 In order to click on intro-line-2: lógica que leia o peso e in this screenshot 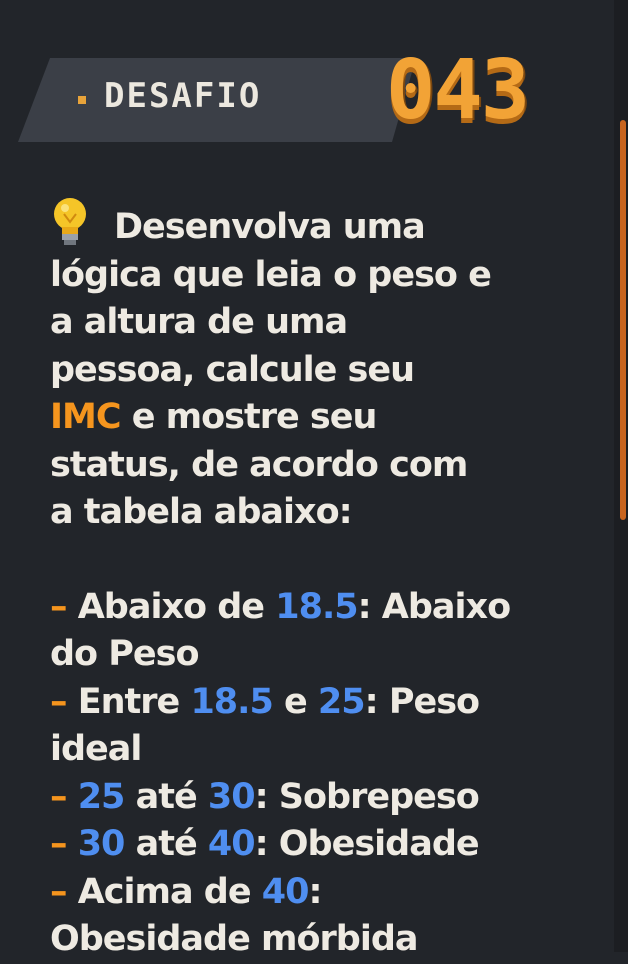, I will do `click(271, 274)`.